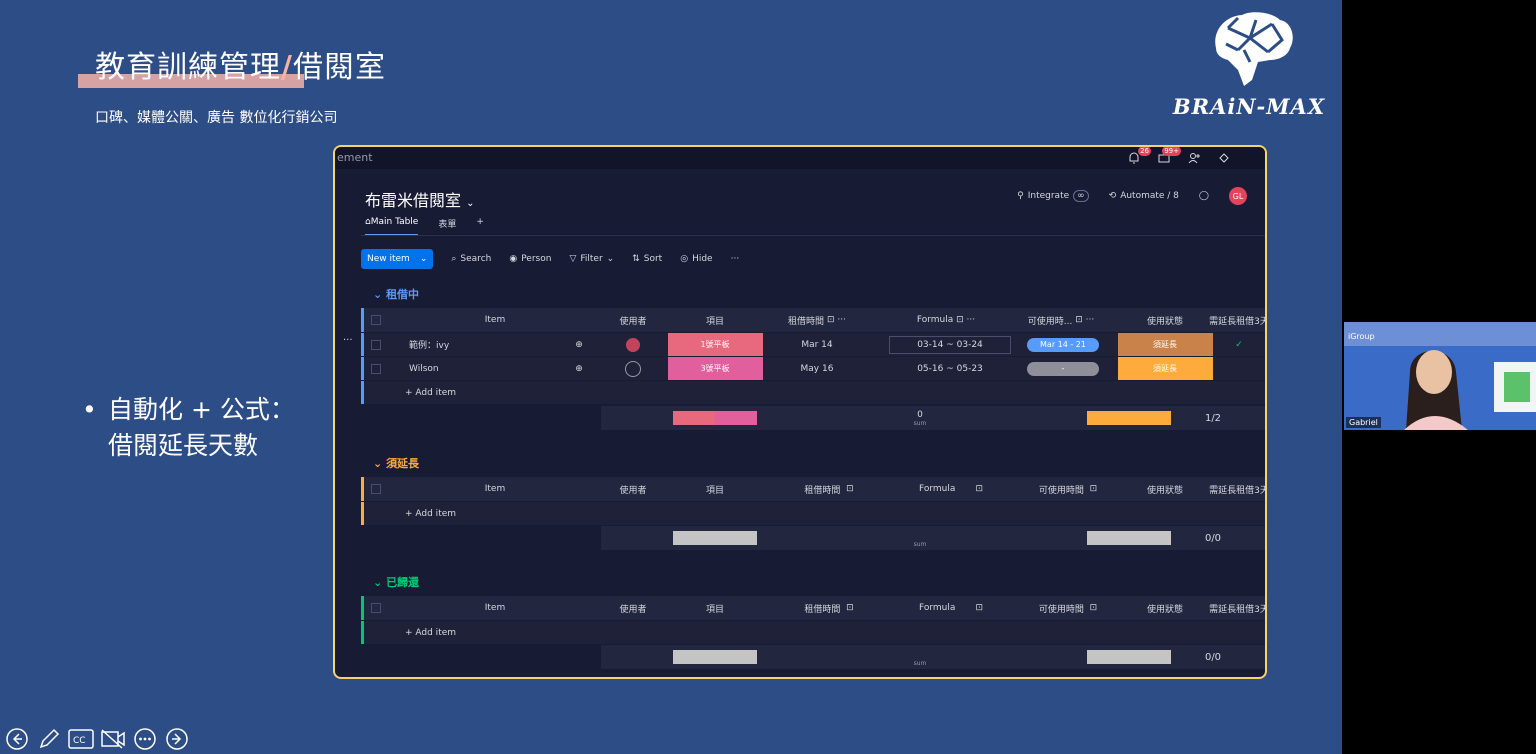 Image resolution: width=1536 pixels, height=754 pixels. I want to click on group-label-renting: ⌄ 租借中, so click(396, 294).